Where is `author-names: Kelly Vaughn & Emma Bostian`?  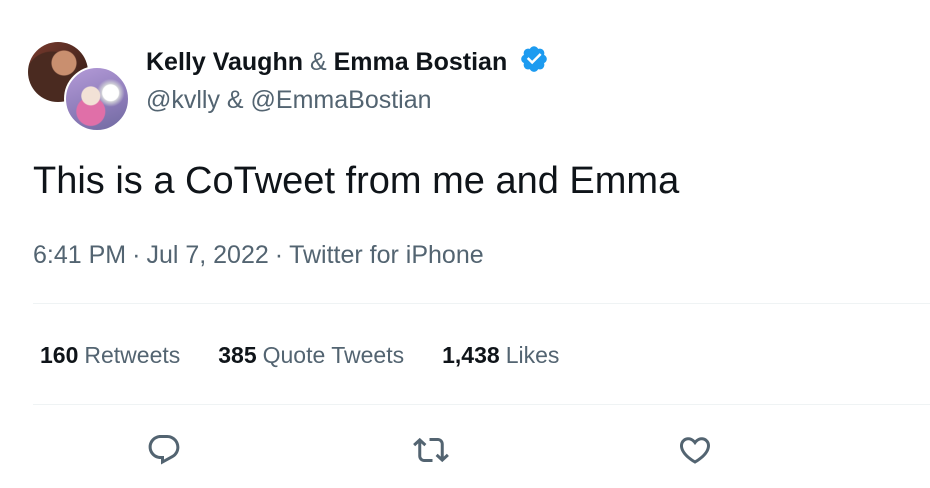 author-names: Kelly Vaughn & Emma Bostian is located at coordinates (347, 62).